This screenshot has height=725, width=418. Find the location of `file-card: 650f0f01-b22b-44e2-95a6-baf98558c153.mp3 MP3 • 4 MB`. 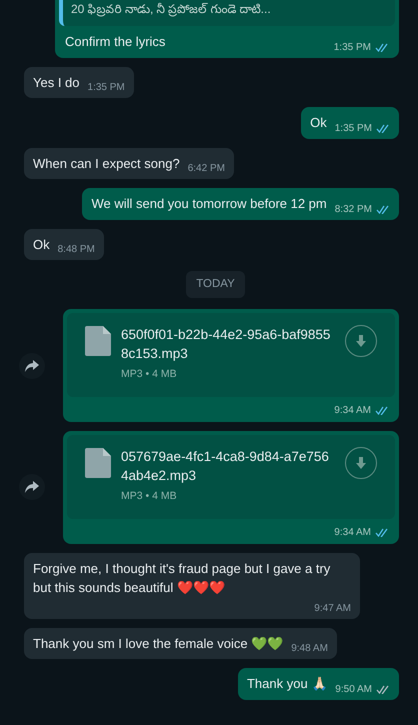

file-card: 650f0f01-b22b-44e2-95a6-baf98558c153.mp3 MP3 • 4 MB is located at coordinates (231, 355).